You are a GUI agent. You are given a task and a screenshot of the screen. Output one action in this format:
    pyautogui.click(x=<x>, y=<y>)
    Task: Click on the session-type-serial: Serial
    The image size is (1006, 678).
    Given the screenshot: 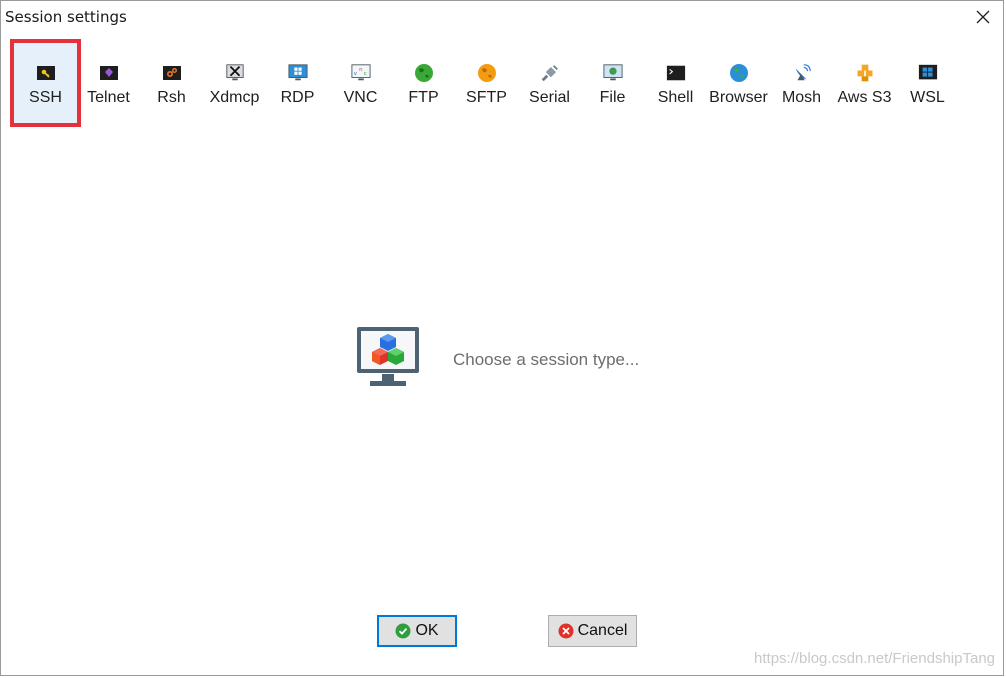 What is the action you would take?
    pyautogui.click(x=549, y=83)
    